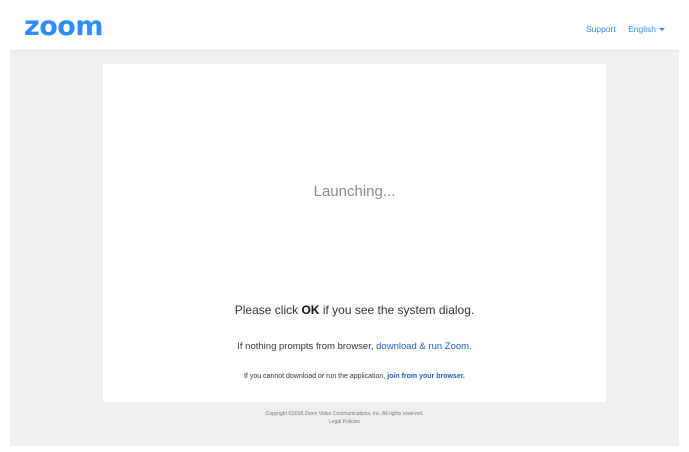 This screenshot has width=689, height=452. Describe the element at coordinates (642, 29) in the screenshot. I see `language-label: English` at that location.